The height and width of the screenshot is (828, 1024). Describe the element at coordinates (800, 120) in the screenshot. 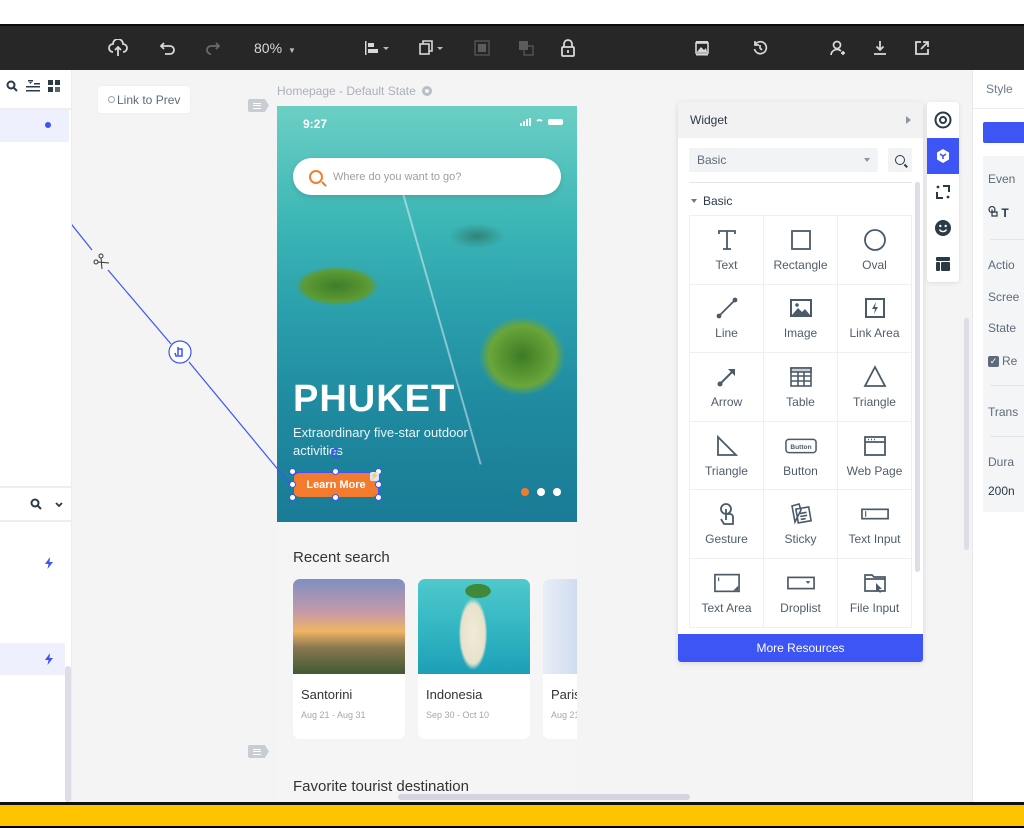

I see `widget-panel-header: Widget` at that location.